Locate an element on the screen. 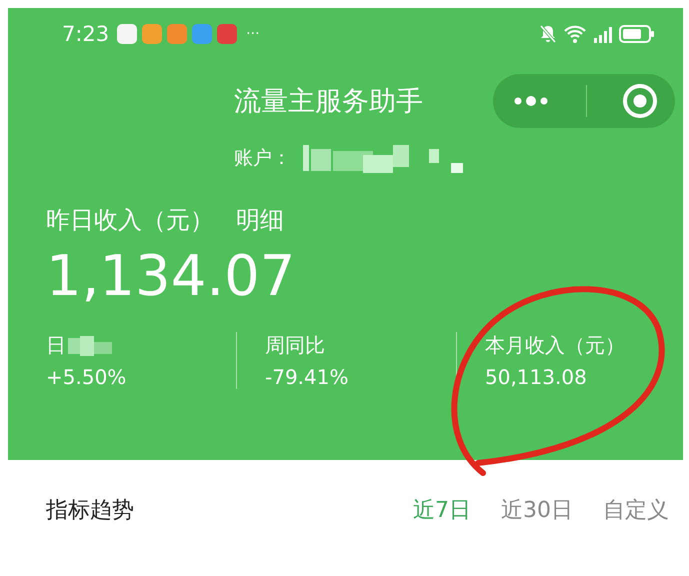 This screenshot has width=689, height=576. income-amount: 1,134.07 is located at coordinates (171, 277).